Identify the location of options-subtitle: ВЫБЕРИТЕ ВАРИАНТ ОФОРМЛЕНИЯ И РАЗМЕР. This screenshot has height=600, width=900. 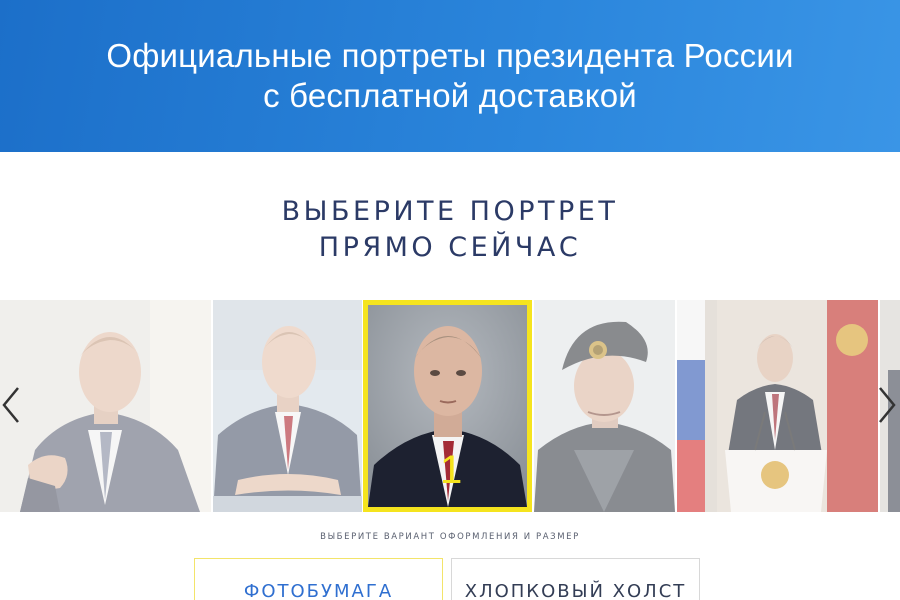
(450, 537).